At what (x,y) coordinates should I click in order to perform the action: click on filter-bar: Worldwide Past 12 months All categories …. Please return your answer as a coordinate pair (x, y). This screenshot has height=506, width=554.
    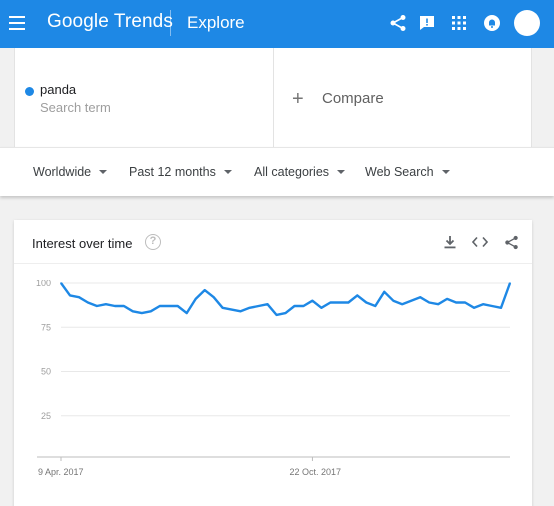
    Looking at the image, I should click on (277, 171).